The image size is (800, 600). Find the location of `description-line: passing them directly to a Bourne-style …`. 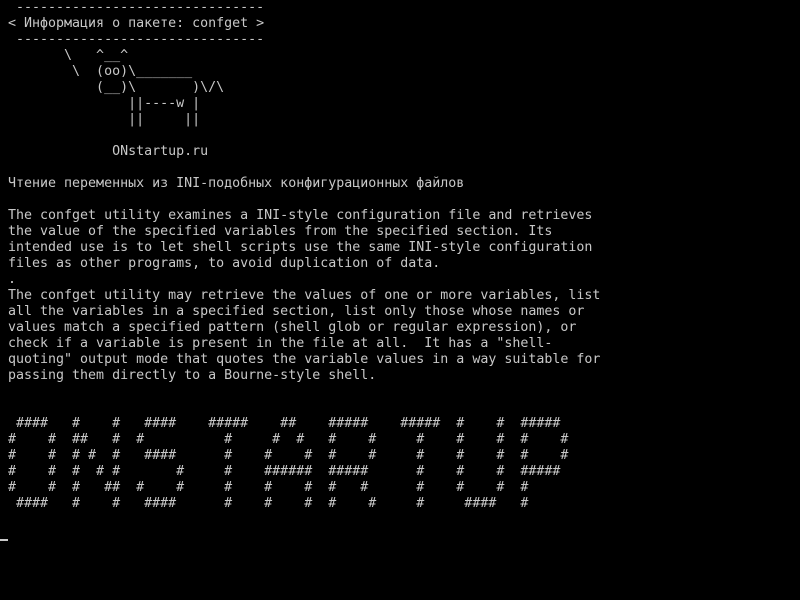

description-line: passing them directly to a Bourne-style … is located at coordinates (192, 375).